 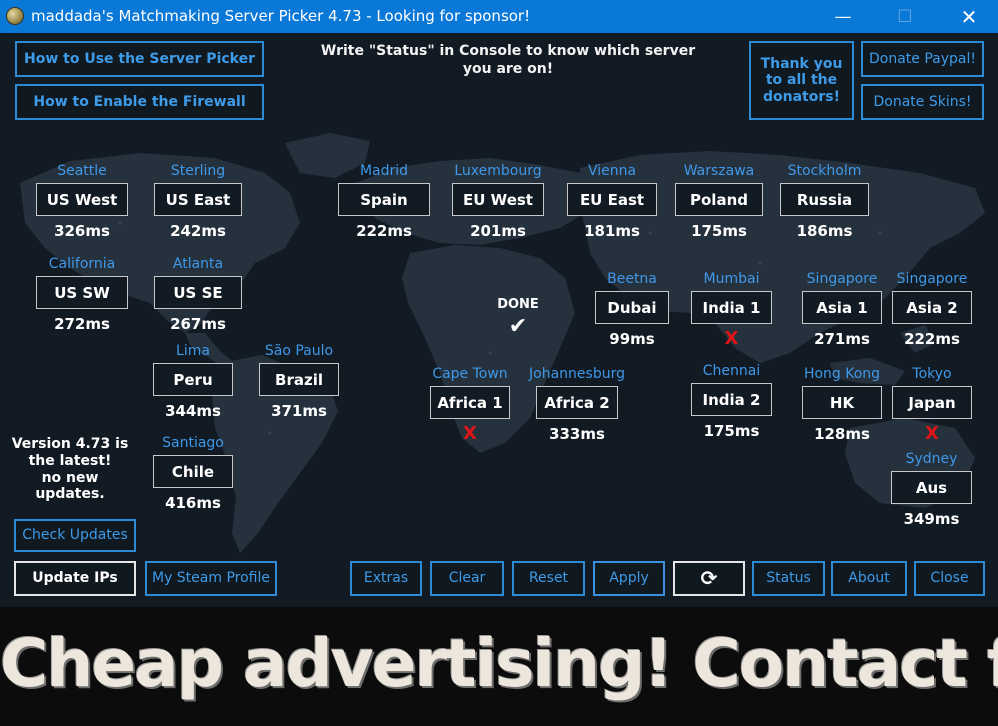 What do you see at coordinates (198, 231) in the screenshot?
I see `server-ping: 242ms` at bounding box center [198, 231].